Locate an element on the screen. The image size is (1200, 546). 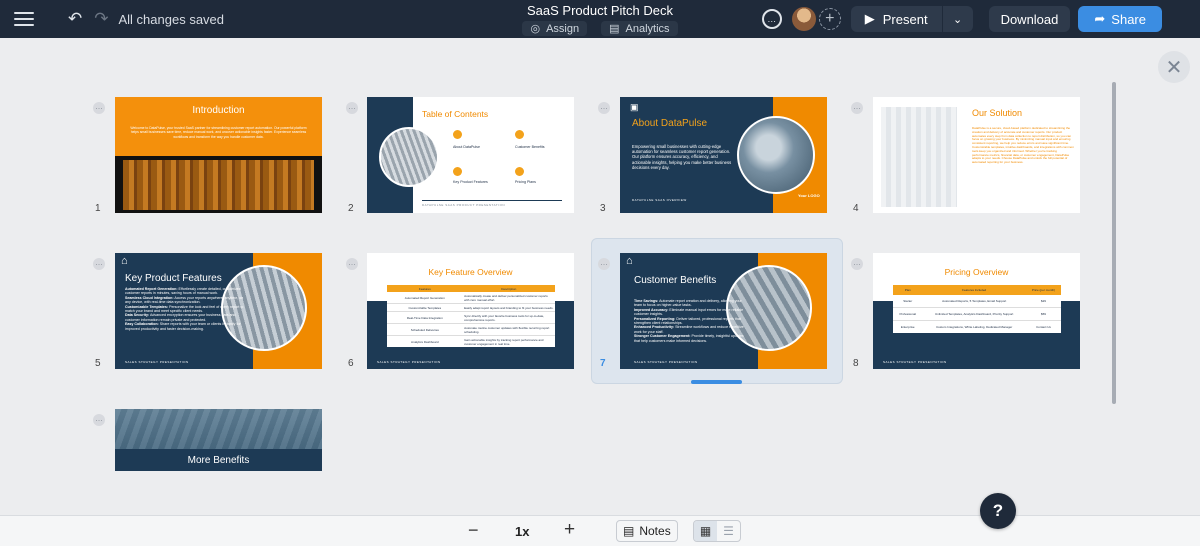
table-cell: Real-Time Data Integration is located at coordinates (424, 317).